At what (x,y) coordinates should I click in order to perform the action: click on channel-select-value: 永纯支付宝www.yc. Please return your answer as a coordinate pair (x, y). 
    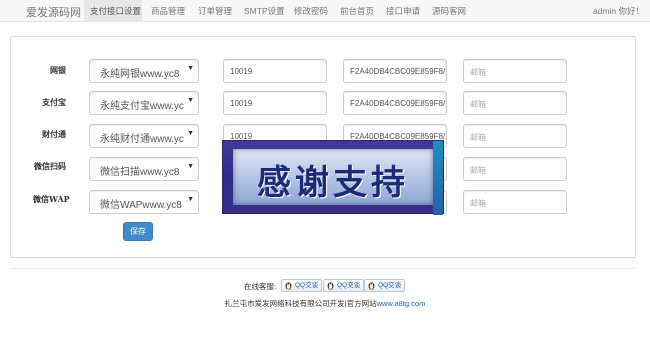
    Looking at the image, I should click on (142, 106).